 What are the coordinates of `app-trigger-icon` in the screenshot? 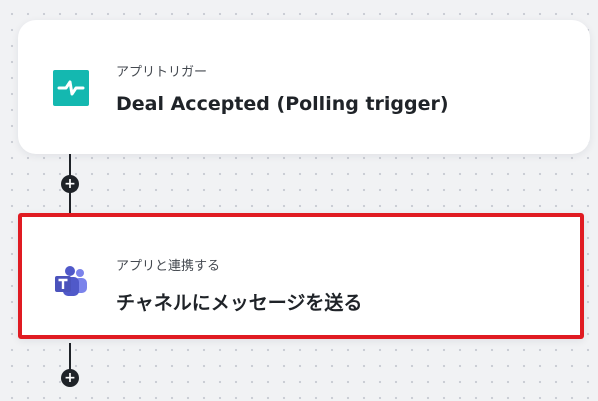 It's located at (71, 88).